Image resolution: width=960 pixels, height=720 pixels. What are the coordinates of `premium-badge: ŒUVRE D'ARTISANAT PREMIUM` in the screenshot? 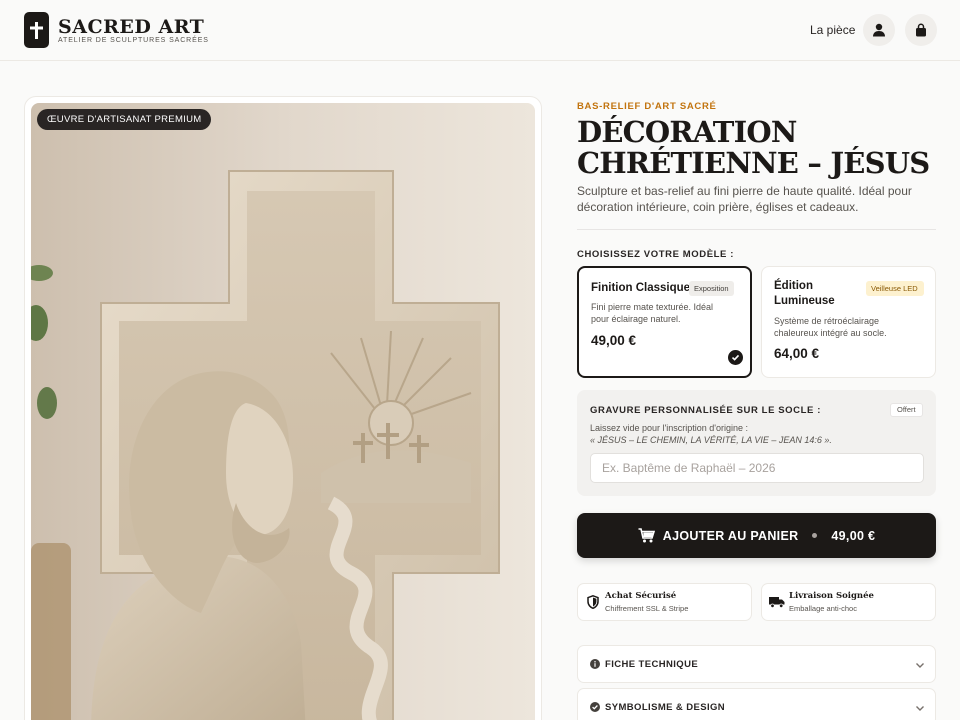 It's located at (124, 119).